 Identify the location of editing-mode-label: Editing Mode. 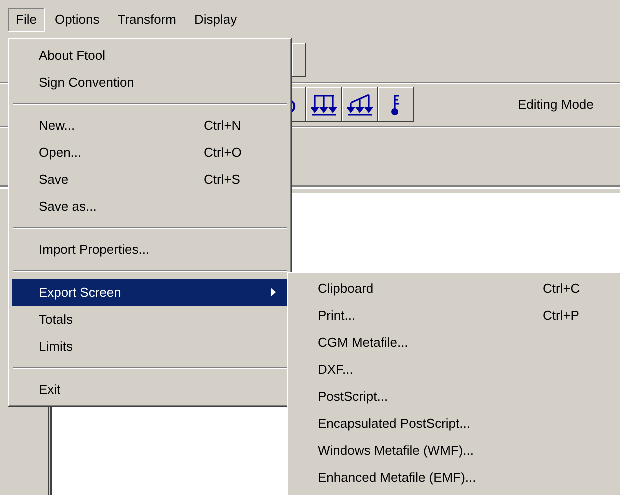
(556, 104).